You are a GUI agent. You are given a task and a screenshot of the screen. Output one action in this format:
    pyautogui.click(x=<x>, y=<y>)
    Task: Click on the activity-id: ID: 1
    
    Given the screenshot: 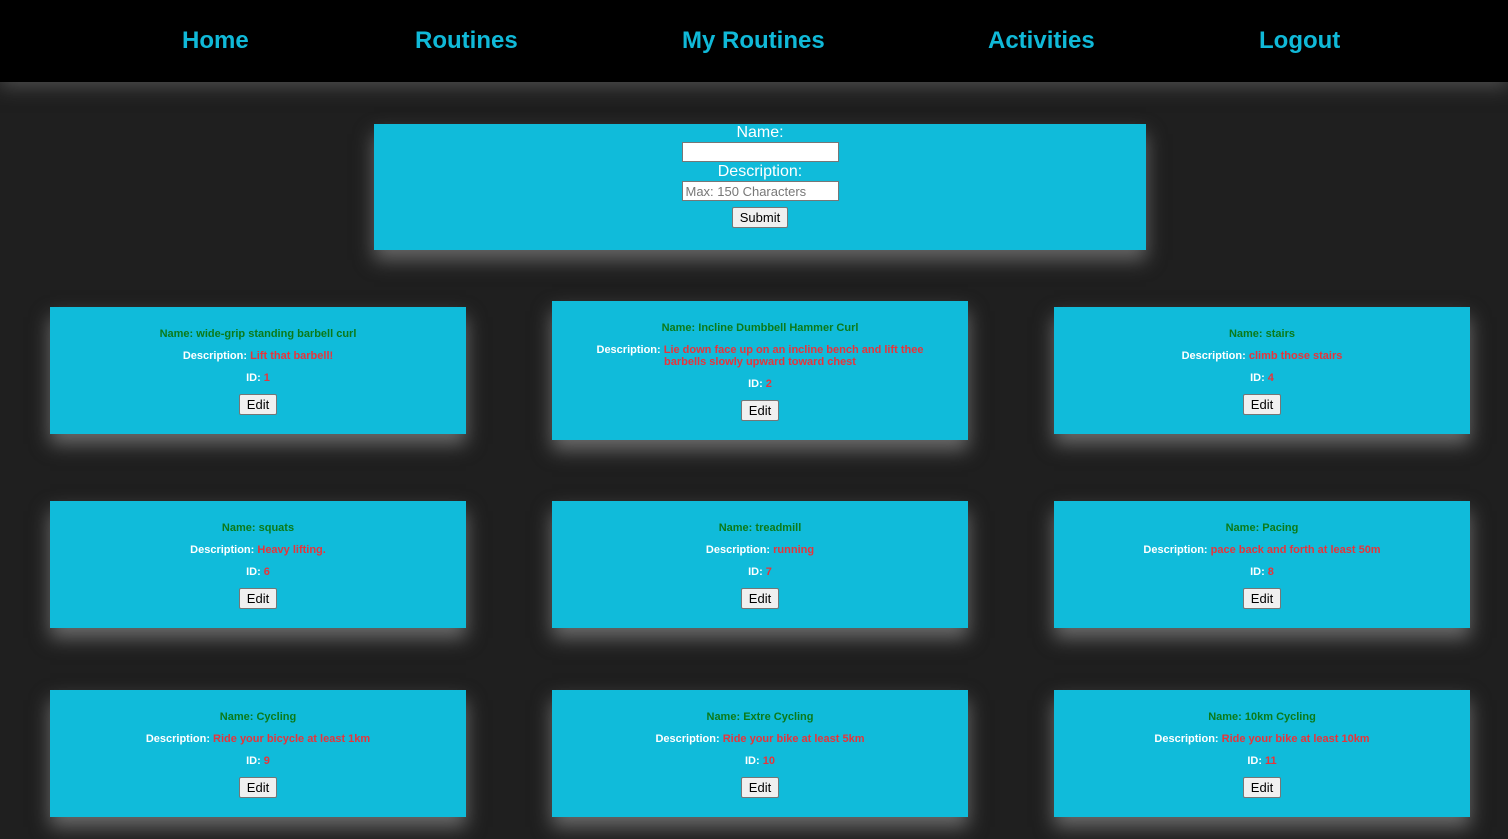 What is the action you would take?
    pyautogui.click(x=258, y=378)
    